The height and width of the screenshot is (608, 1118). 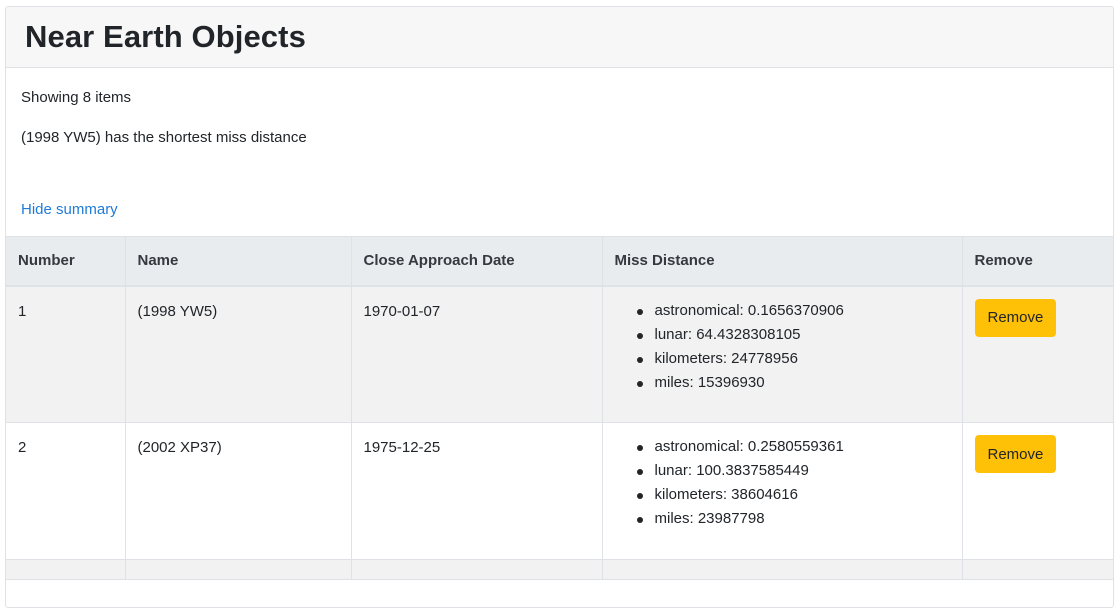 What do you see at coordinates (782, 335) in the screenshot?
I see `miss-lunar: lunar: 64.4328308105` at bounding box center [782, 335].